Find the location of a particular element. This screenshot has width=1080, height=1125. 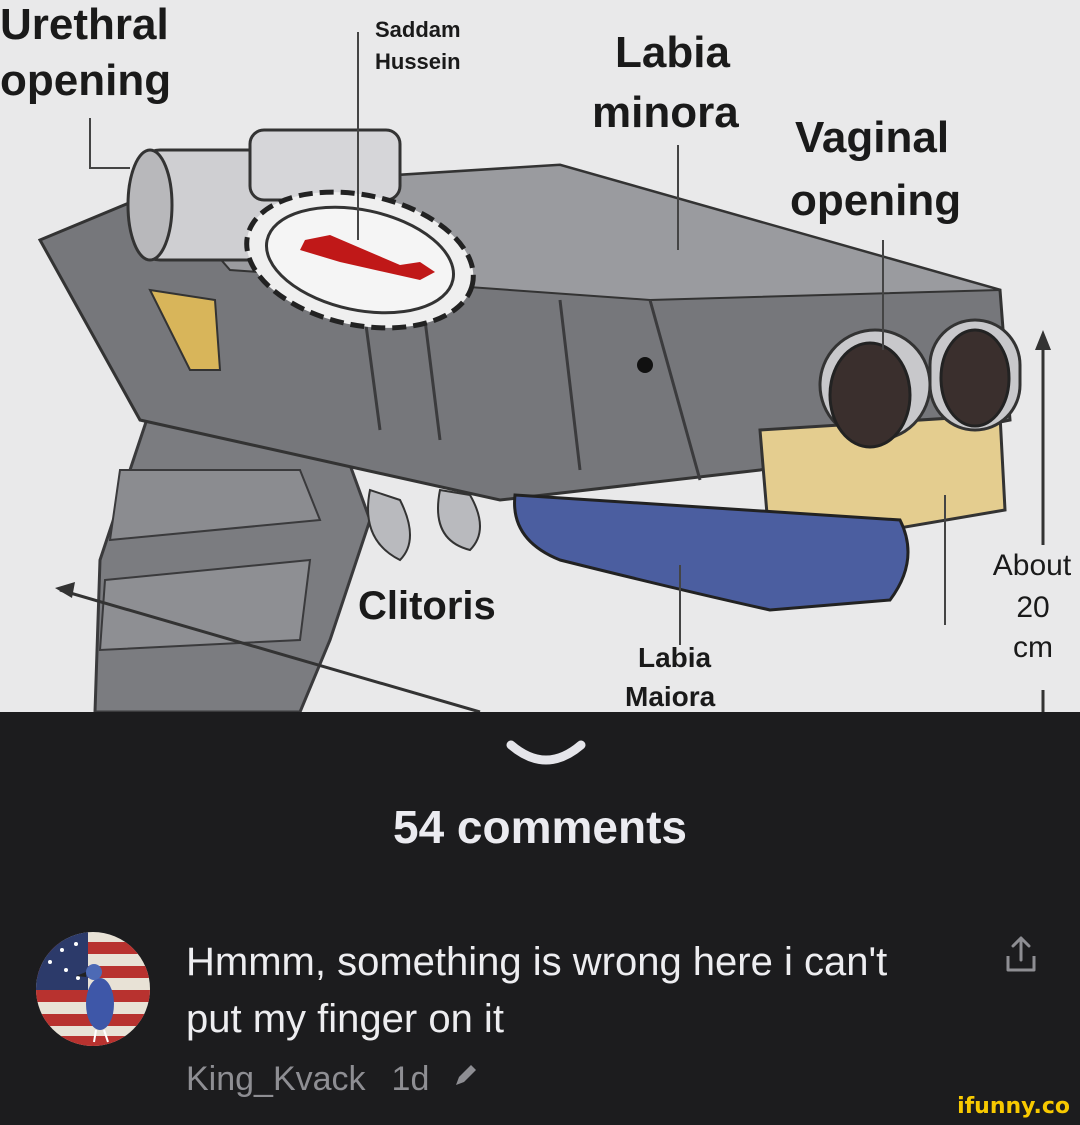

label-size-3: cm is located at coordinates (1033, 647).